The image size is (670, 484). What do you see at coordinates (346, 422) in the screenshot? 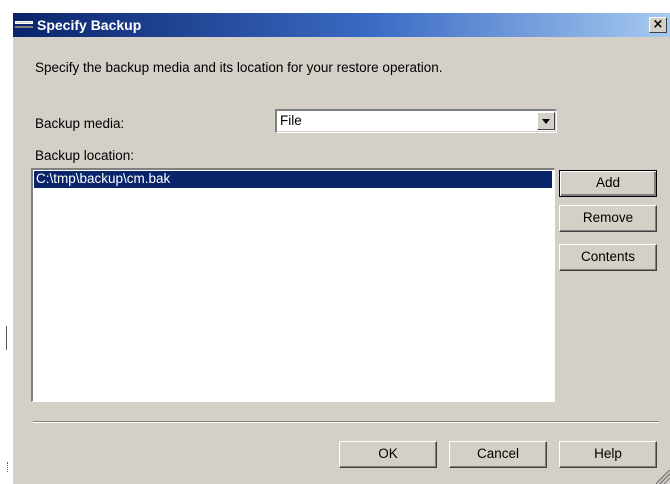
I see `footer-separator-highlight` at bounding box center [346, 422].